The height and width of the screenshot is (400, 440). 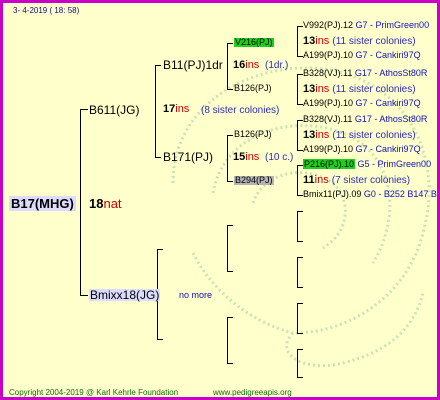 What do you see at coordinates (188, 157) in the screenshot?
I see `grandmother-2-link: B171(PJ)` at bounding box center [188, 157].